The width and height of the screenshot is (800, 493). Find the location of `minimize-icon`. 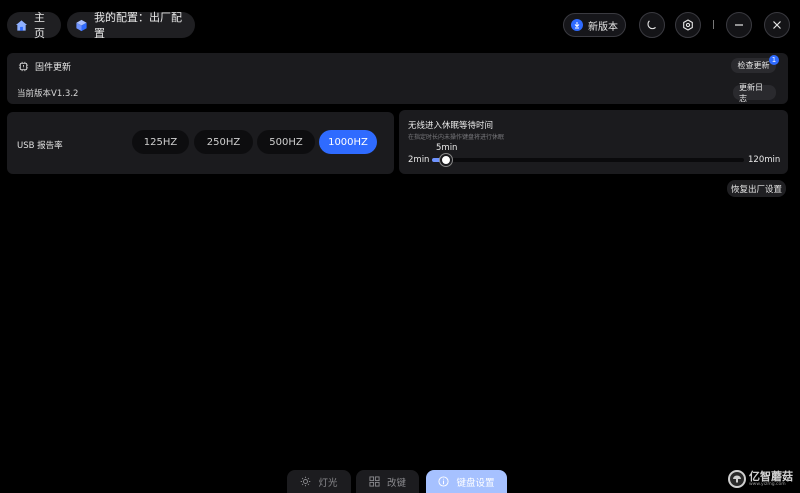

minimize-icon is located at coordinates (739, 25).